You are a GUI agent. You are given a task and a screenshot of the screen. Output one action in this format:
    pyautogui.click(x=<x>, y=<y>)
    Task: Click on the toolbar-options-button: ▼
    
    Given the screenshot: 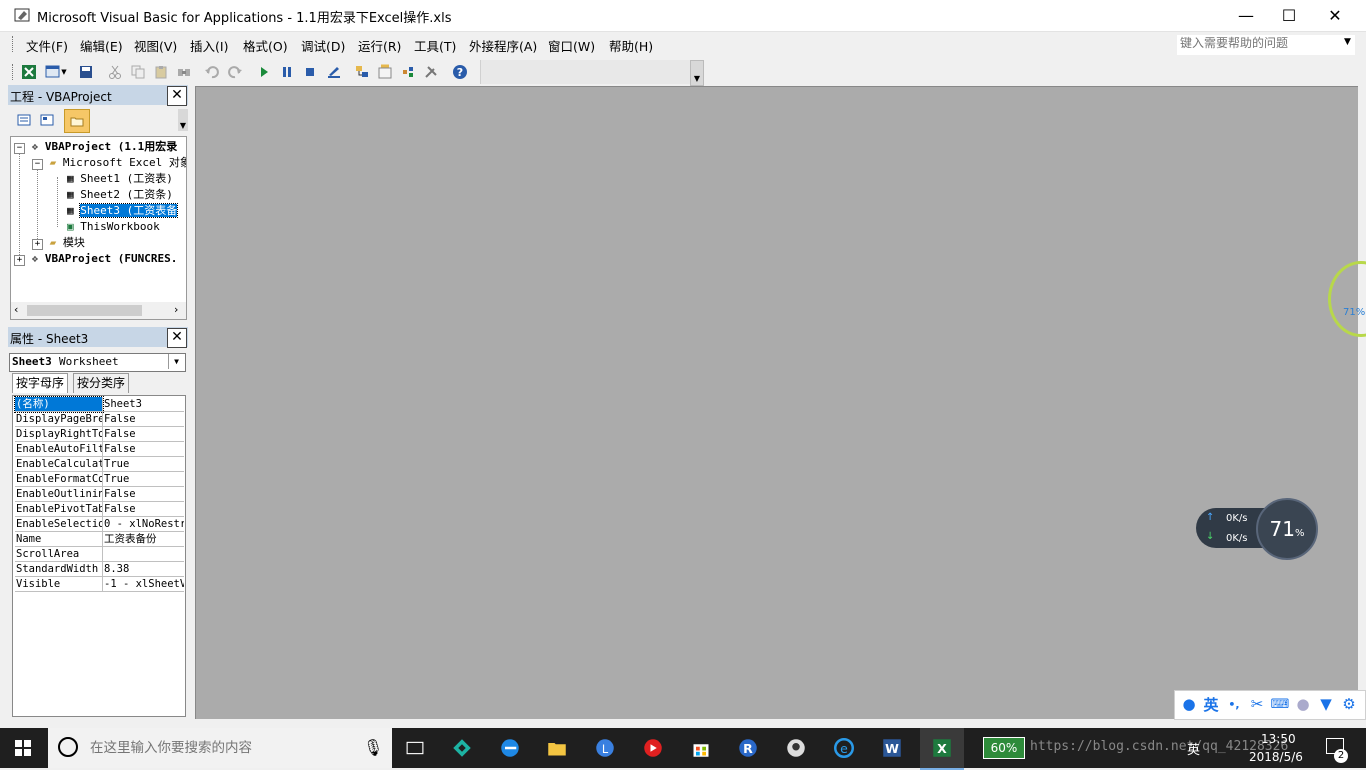 What is the action you would take?
    pyautogui.click(x=697, y=73)
    